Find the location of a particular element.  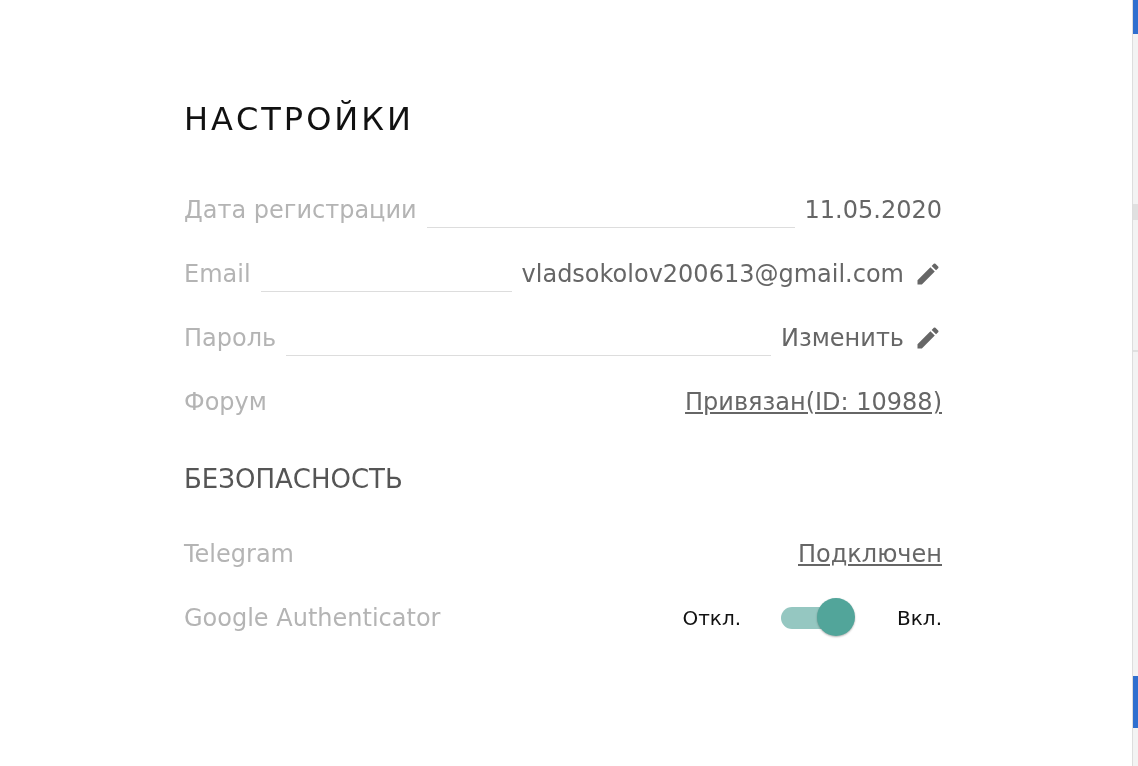

field-label: Пароль is located at coordinates (230, 338).